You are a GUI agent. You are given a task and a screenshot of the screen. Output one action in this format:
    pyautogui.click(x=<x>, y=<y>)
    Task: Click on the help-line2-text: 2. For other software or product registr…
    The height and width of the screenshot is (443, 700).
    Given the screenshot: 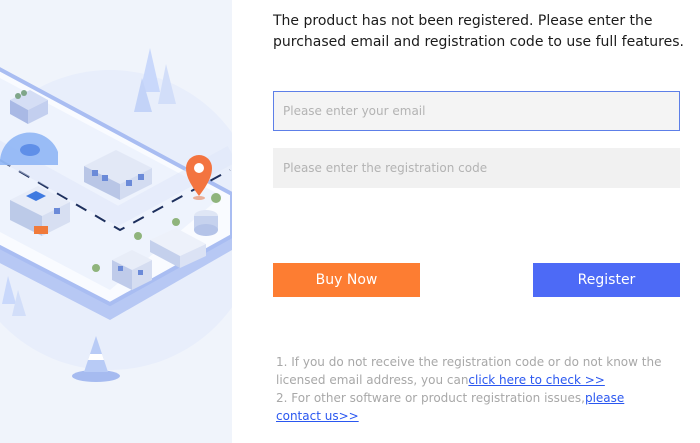 What is the action you would take?
    pyautogui.click(x=430, y=398)
    